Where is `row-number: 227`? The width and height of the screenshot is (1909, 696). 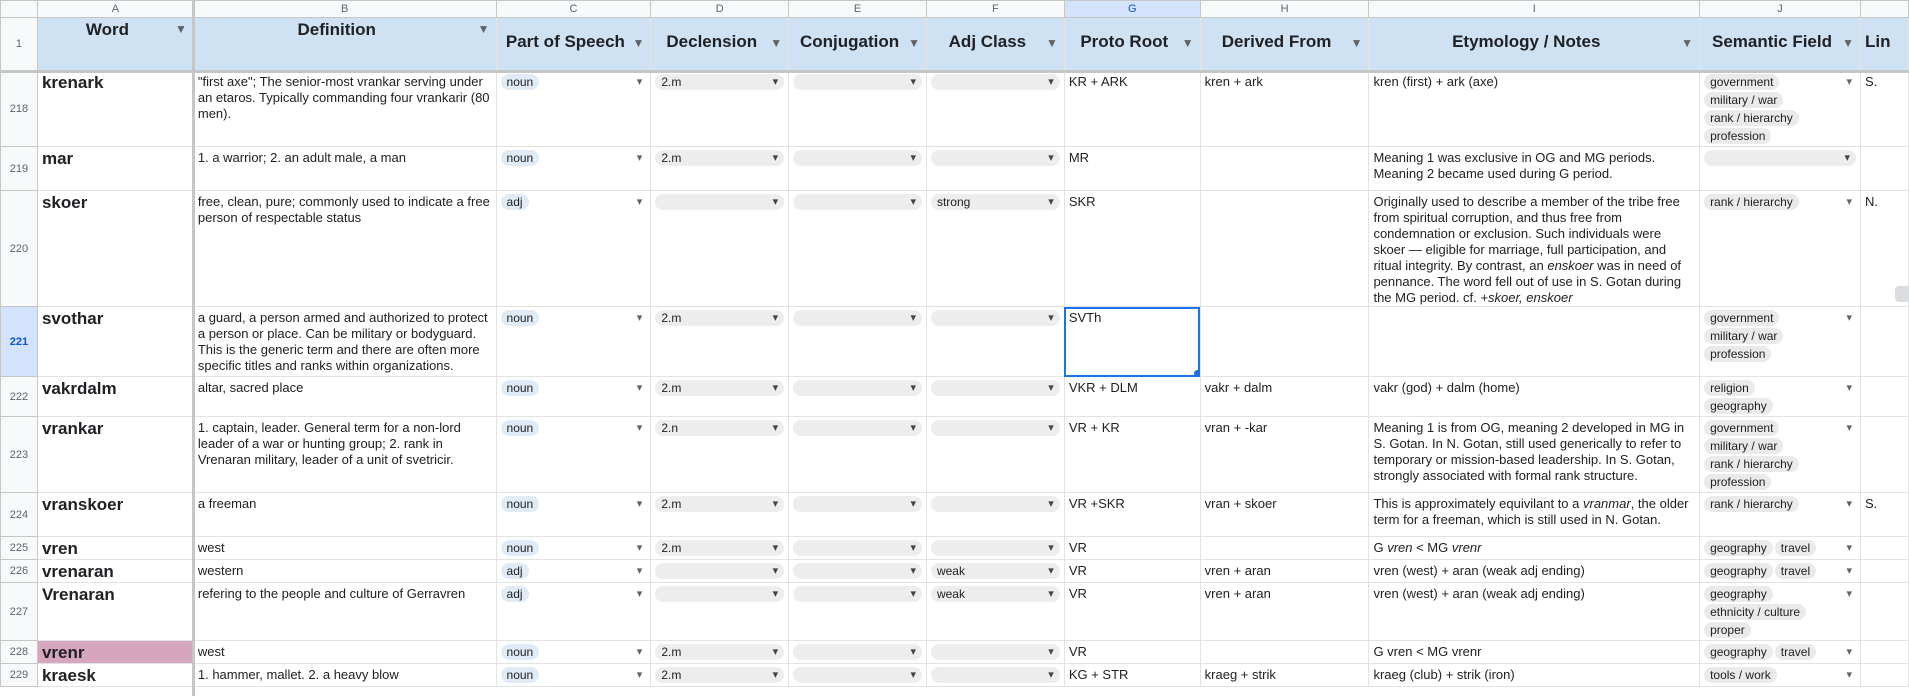 row-number: 227 is located at coordinates (19, 611).